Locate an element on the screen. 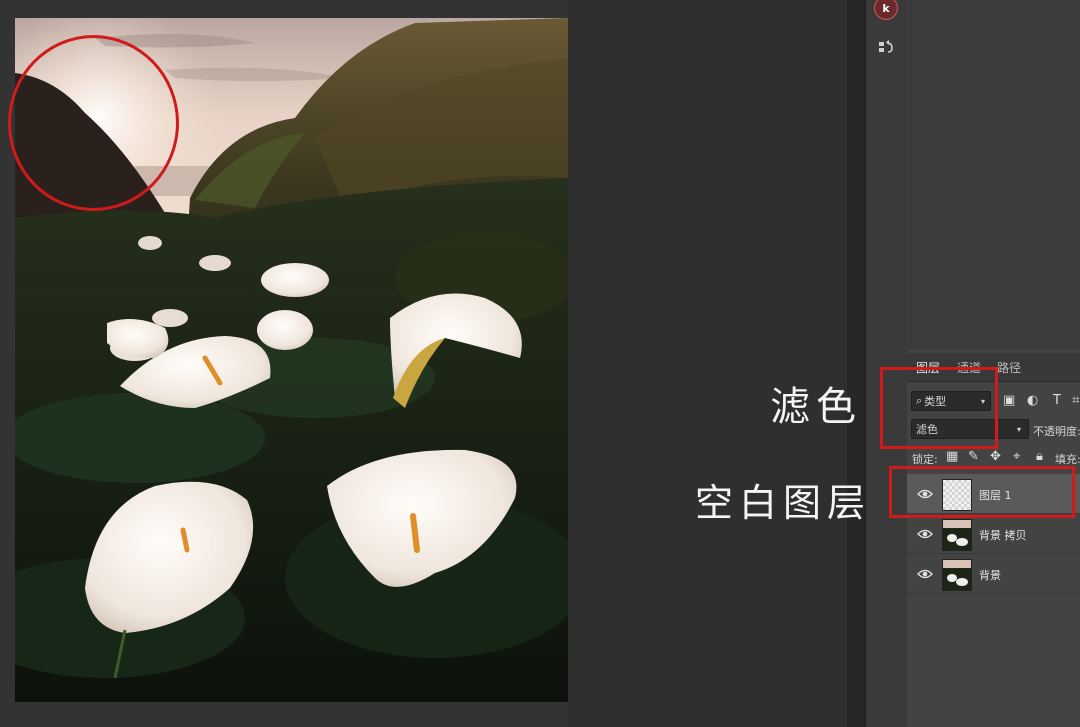  layer-row-background-copy: 背景 拷贝 is located at coordinates (993, 534).